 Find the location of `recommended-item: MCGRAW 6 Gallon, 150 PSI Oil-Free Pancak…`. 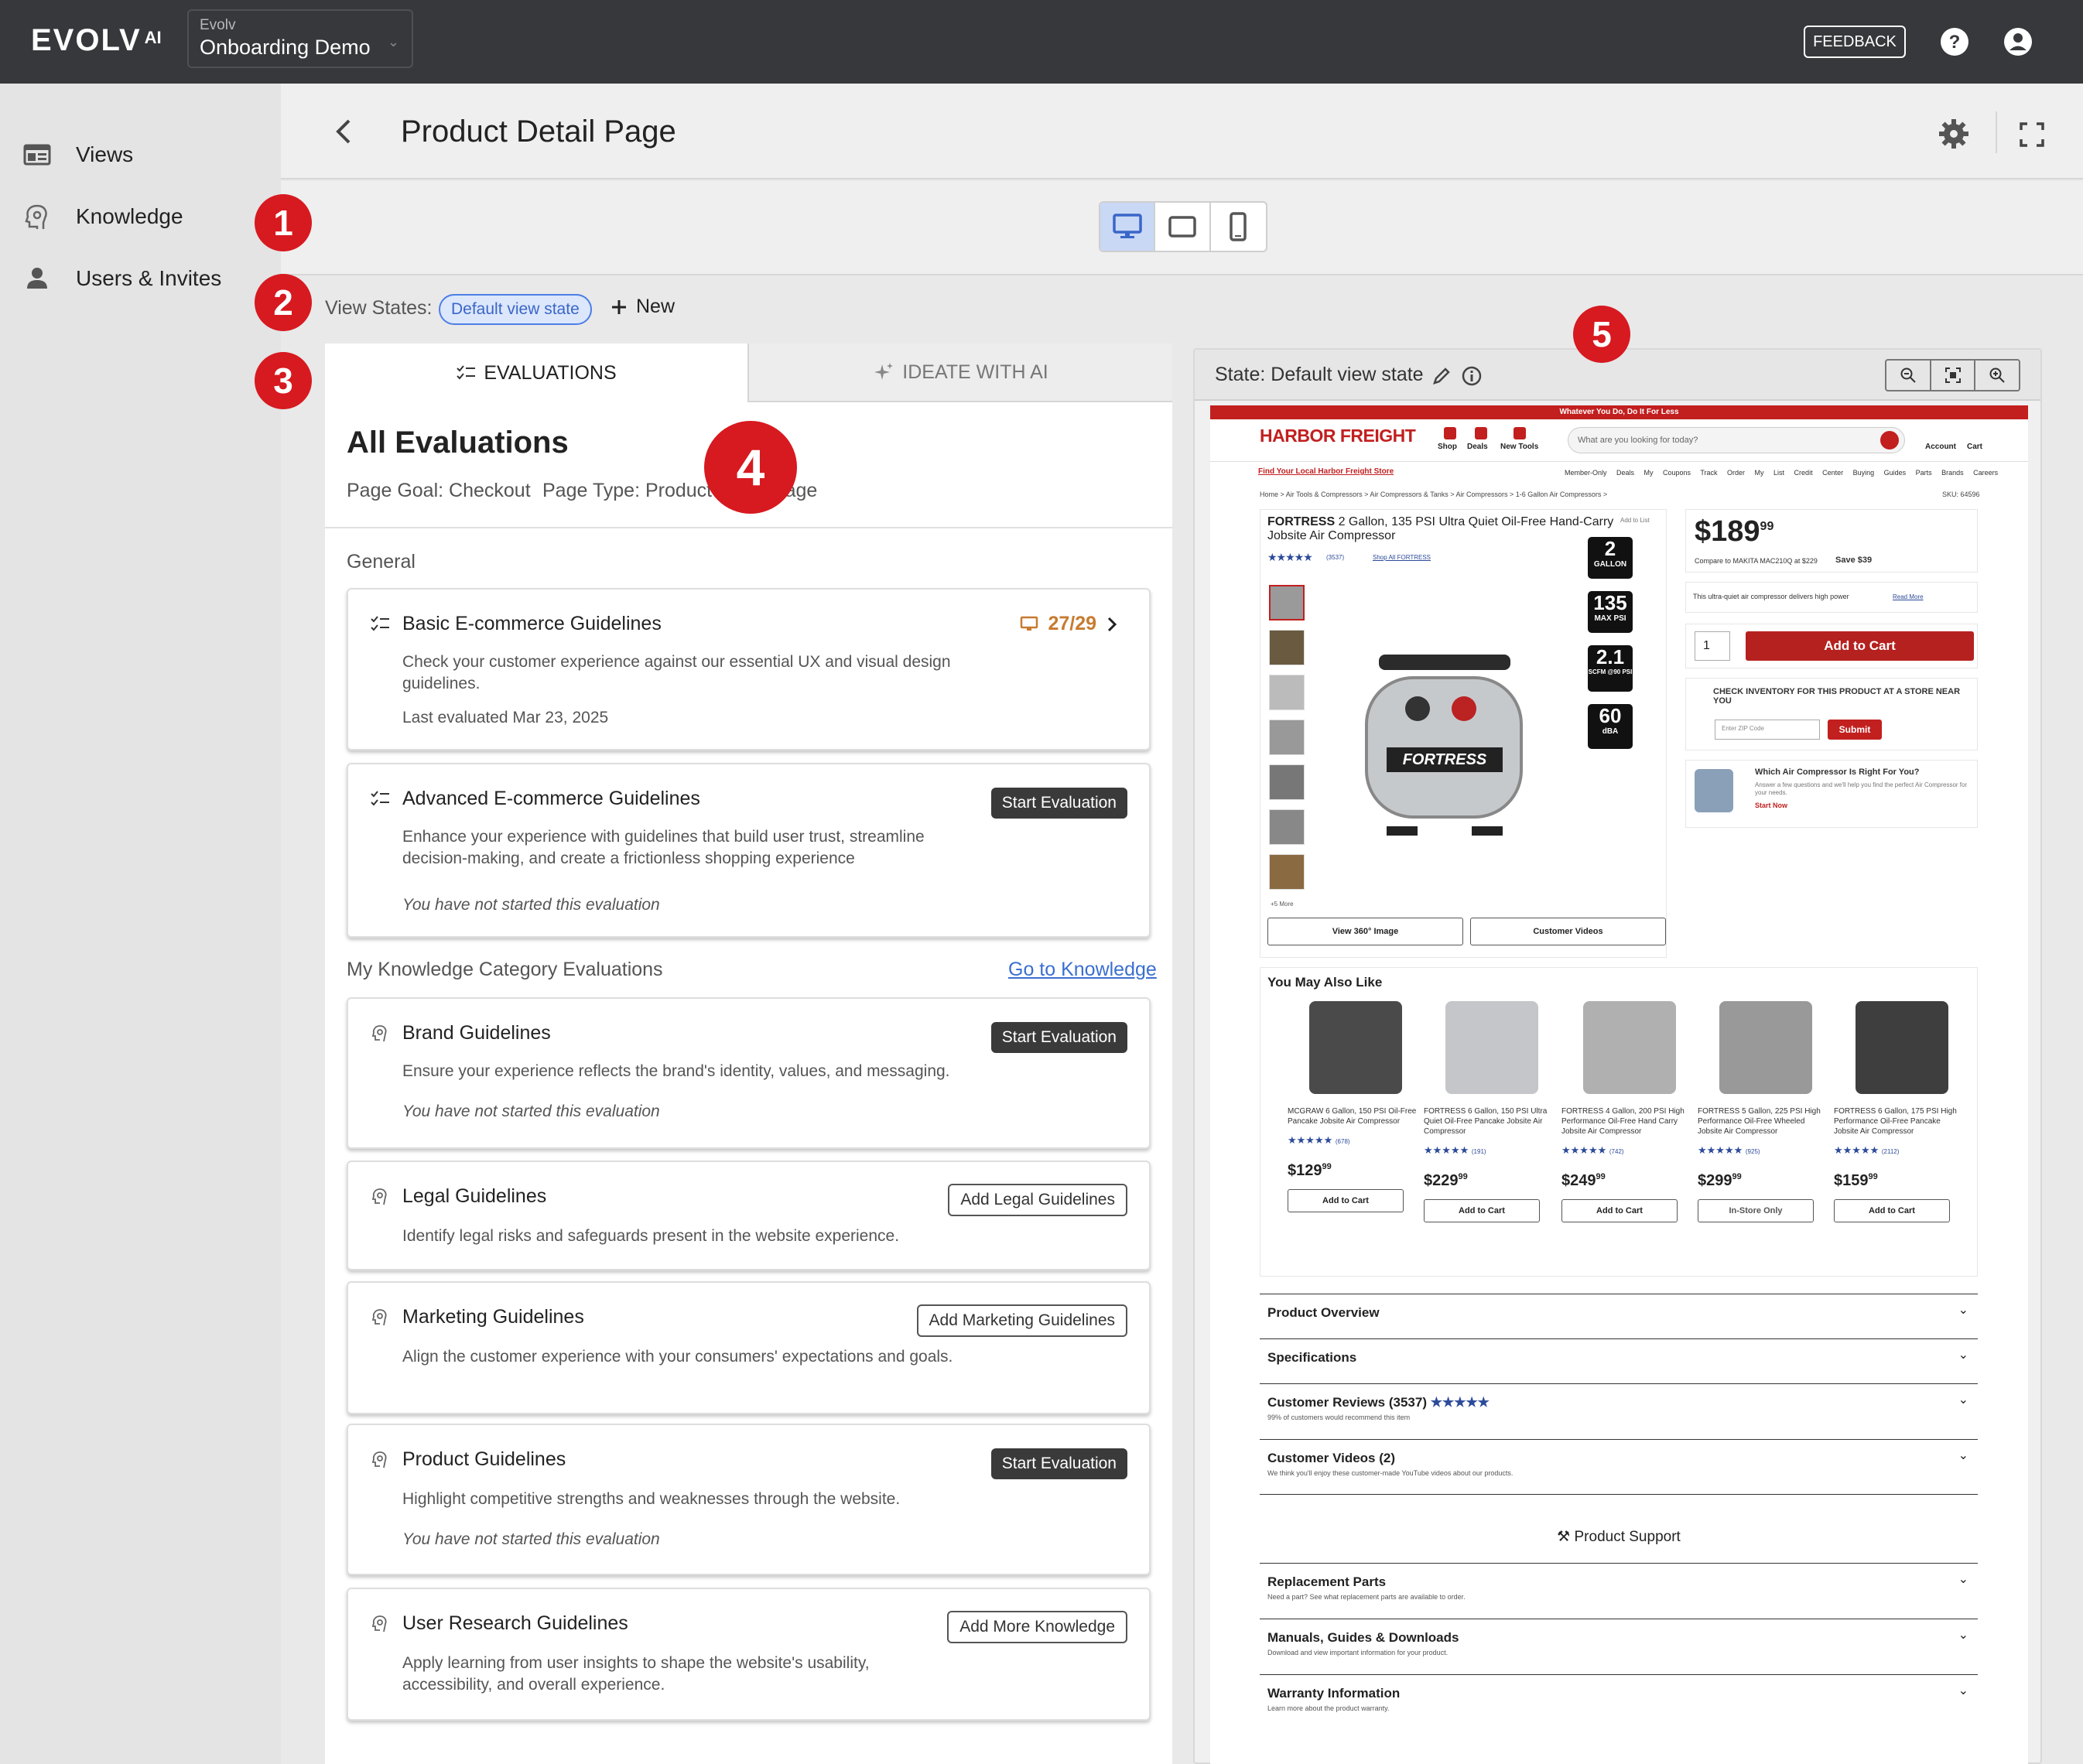

recommended-item: MCGRAW 6 Gallon, 150 PSI Oil-Free Pancak… is located at coordinates (1353, 1106).